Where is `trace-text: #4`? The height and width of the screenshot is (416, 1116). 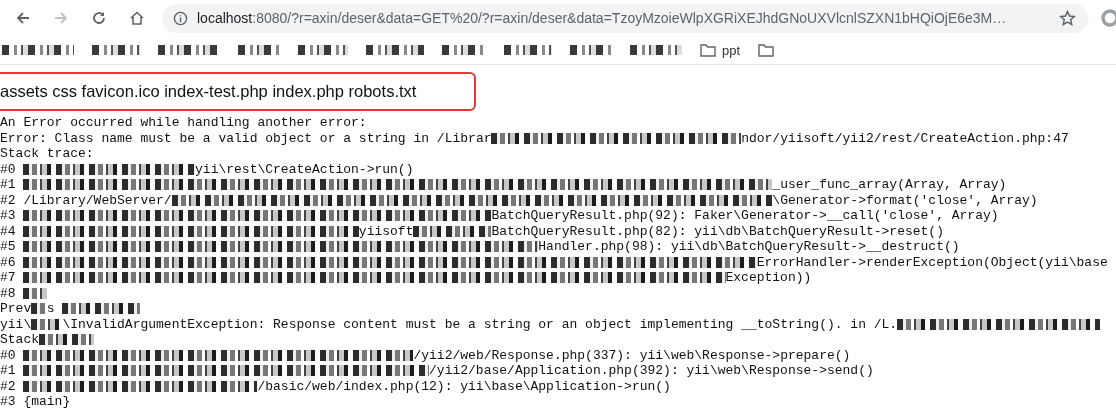
trace-text: #4 is located at coordinates (8, 231).